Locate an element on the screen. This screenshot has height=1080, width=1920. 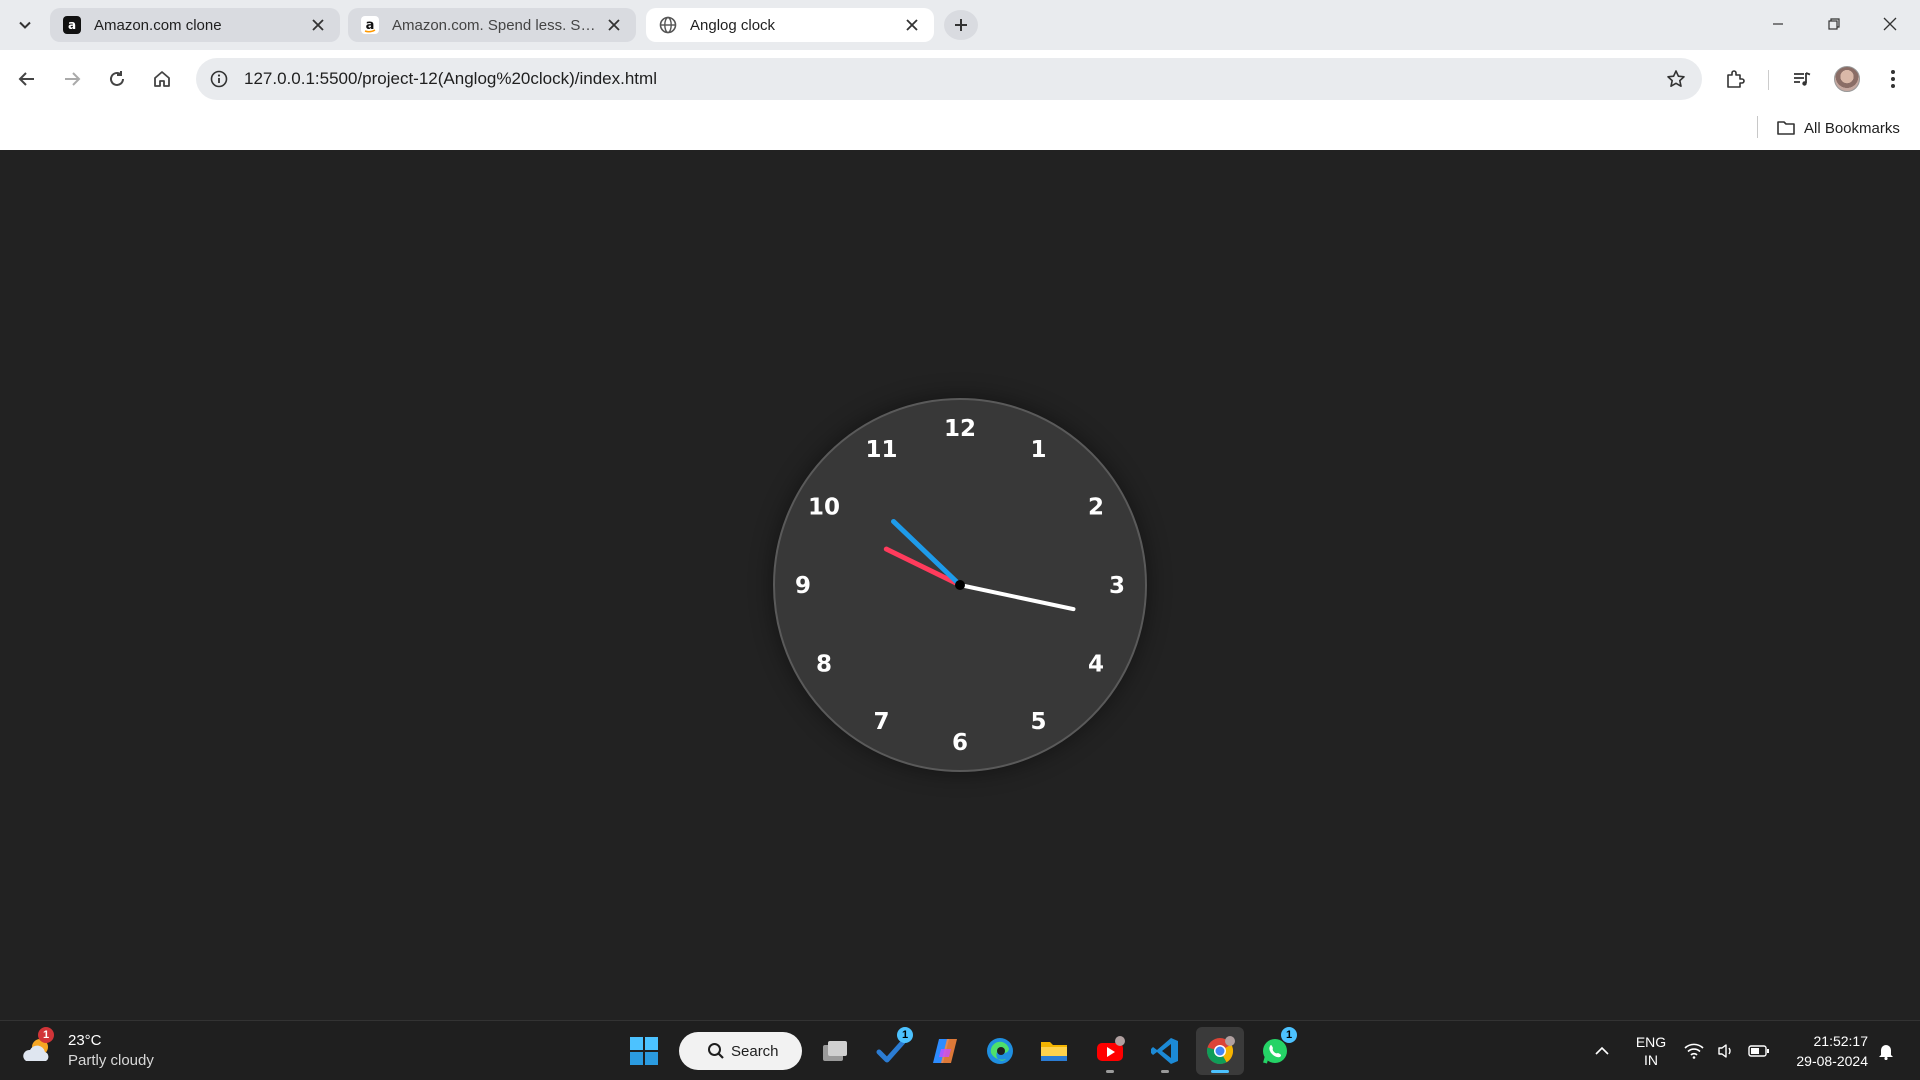
browser-menu-button is located at coordinates (1893, 79).